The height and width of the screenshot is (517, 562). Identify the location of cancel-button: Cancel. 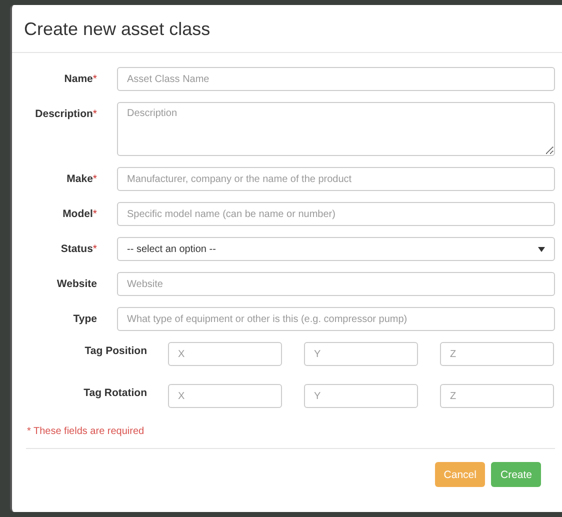
(460, 474).